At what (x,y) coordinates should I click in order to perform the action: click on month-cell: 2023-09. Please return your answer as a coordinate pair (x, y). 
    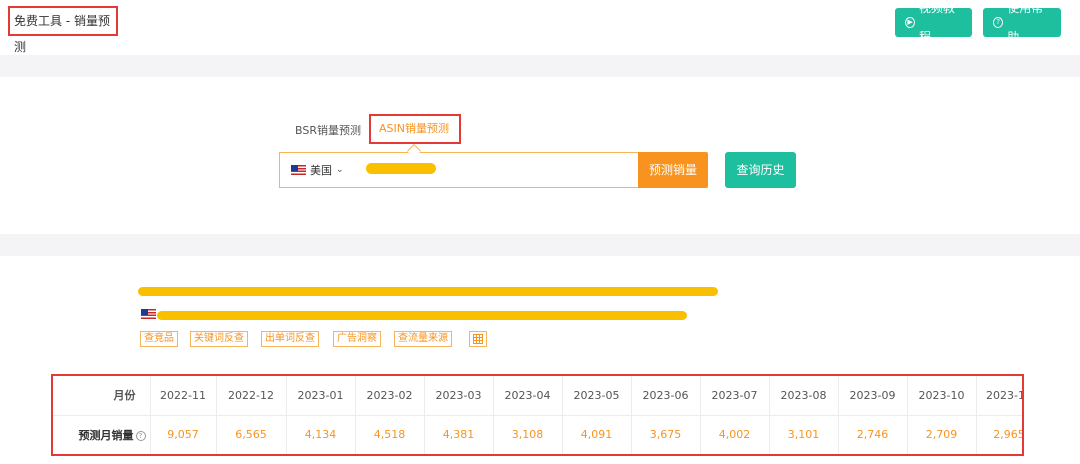
    Looking at the image, I should click on (873, 396).